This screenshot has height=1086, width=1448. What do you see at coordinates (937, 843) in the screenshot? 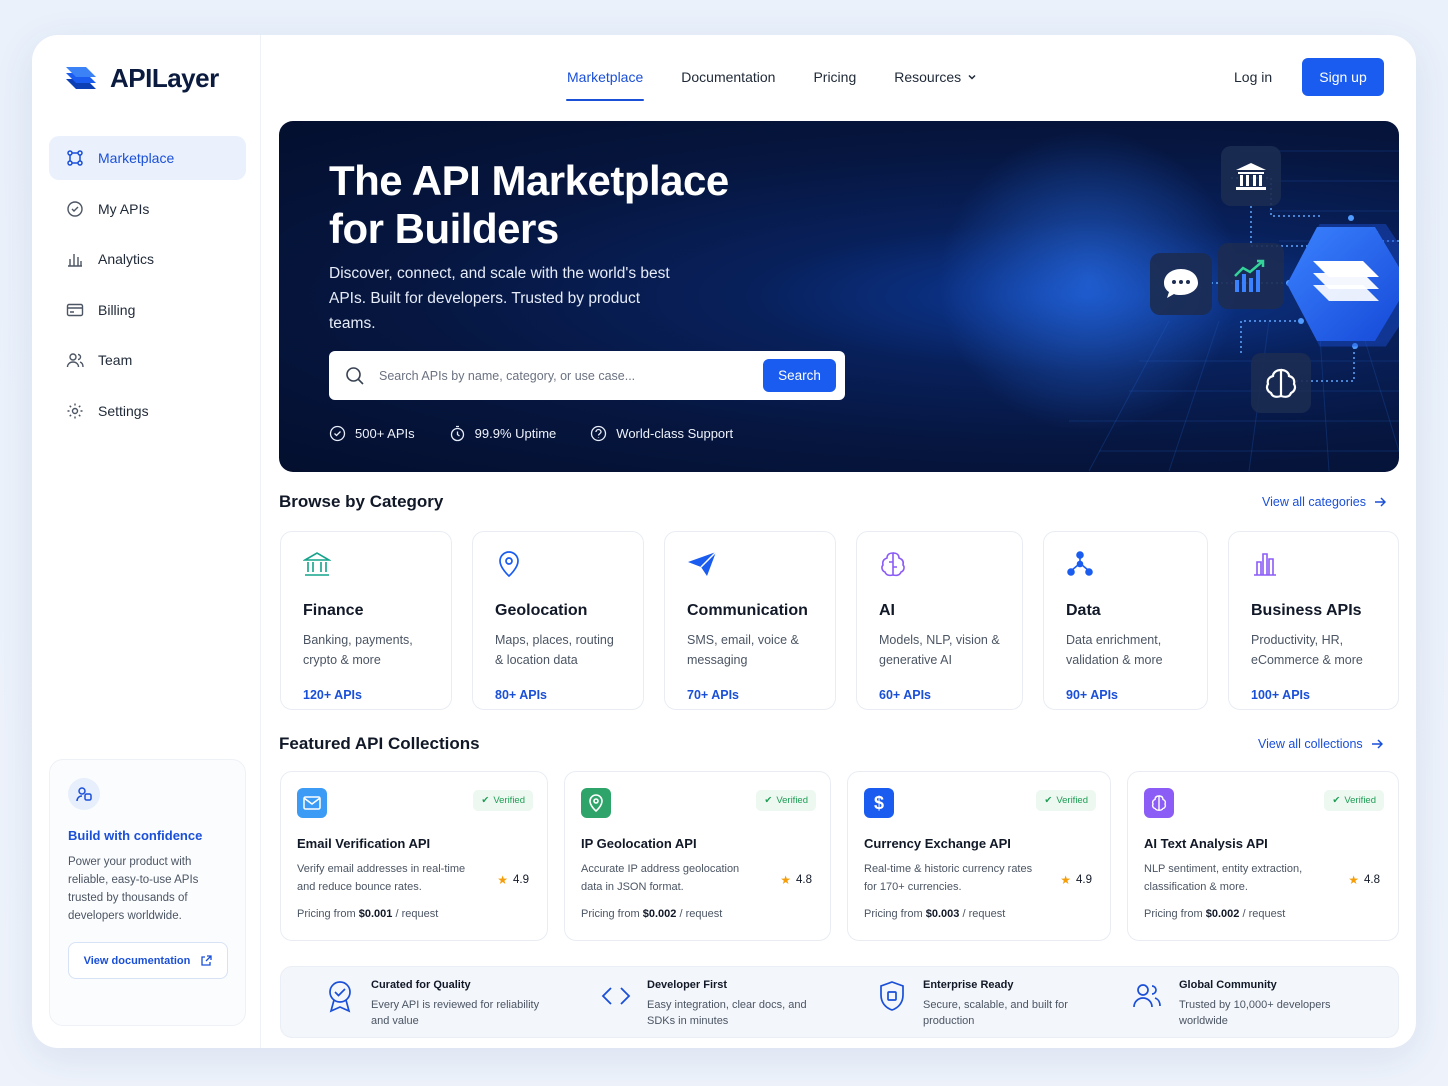
I see `api-name: Currency Exchange API` at bounding box center [937, 843].